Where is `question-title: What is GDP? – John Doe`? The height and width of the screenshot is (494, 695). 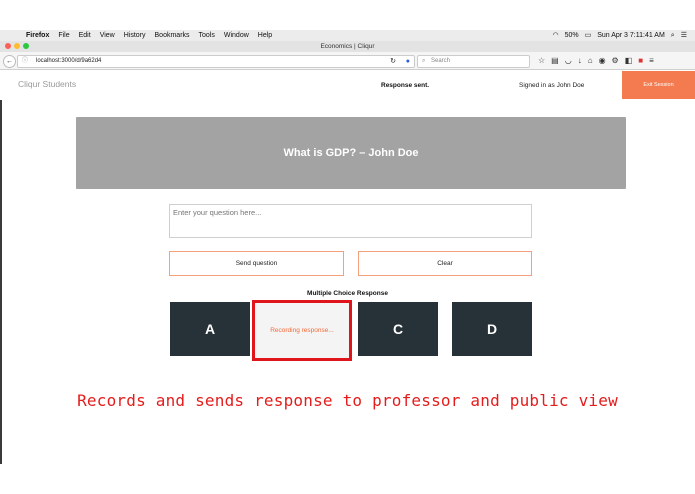 question-title: What is GDP? – John Doe is located at coordinates (351, 153).